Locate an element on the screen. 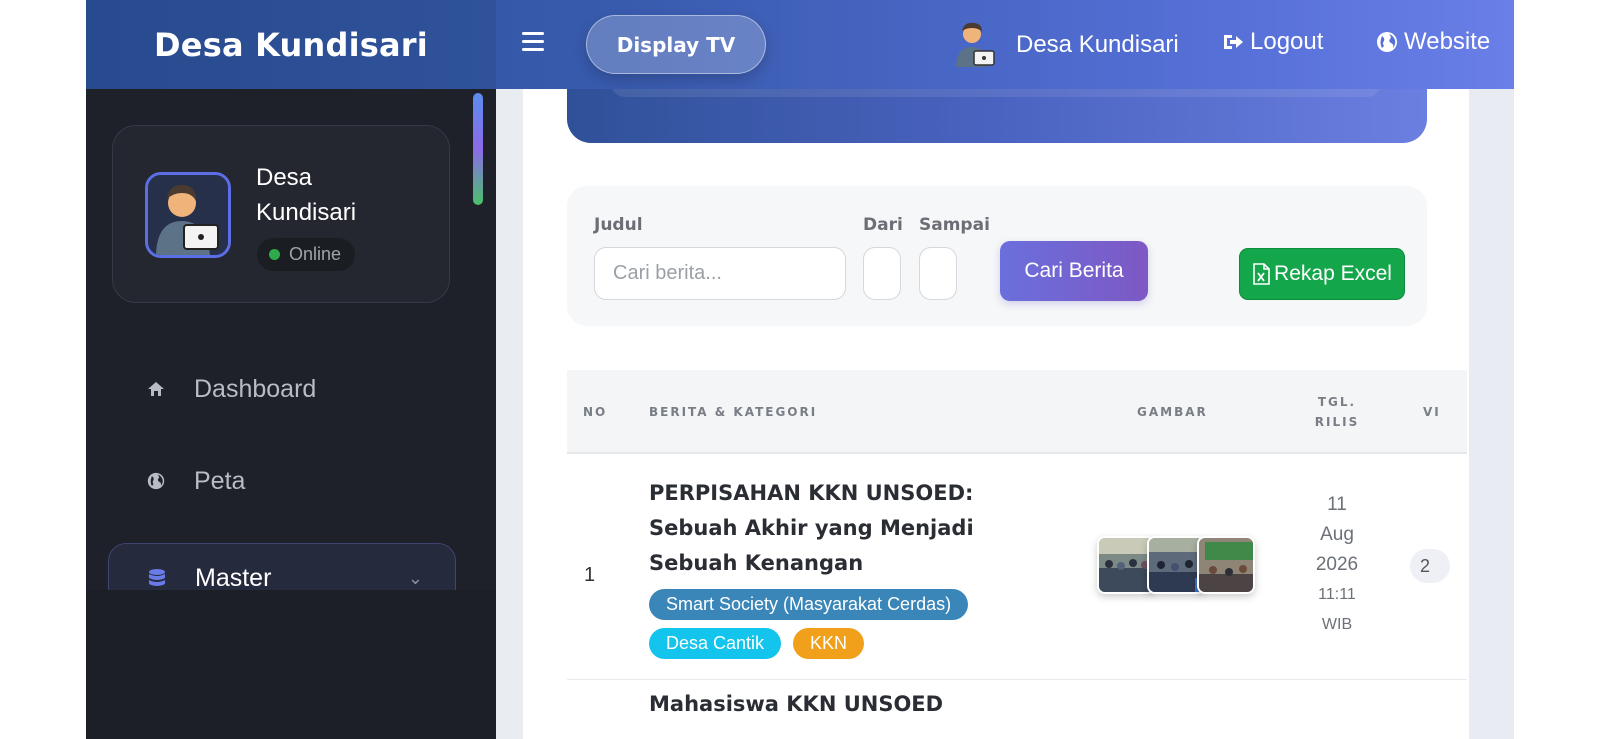  logout-link: Logout is located at coordinates (1272, 42).